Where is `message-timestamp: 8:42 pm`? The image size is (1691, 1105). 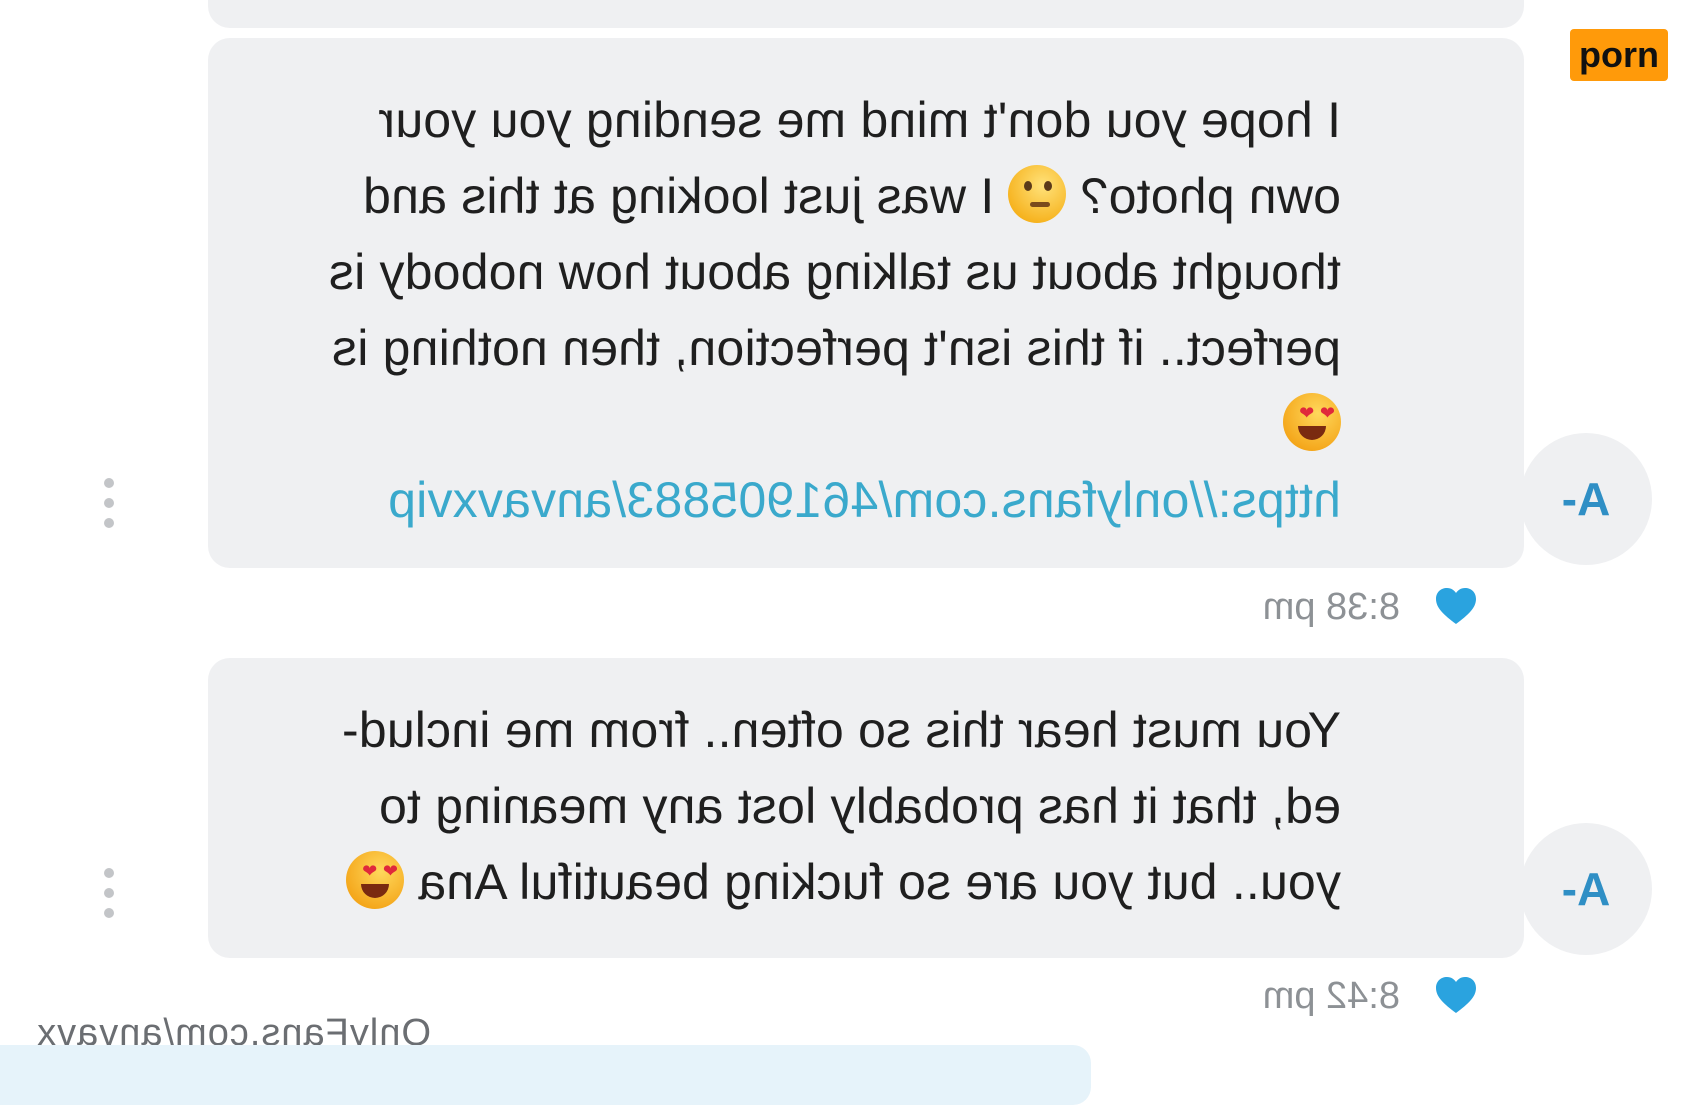
message-timestamp: 8:42 pm is located at coordinates (1331, 996).